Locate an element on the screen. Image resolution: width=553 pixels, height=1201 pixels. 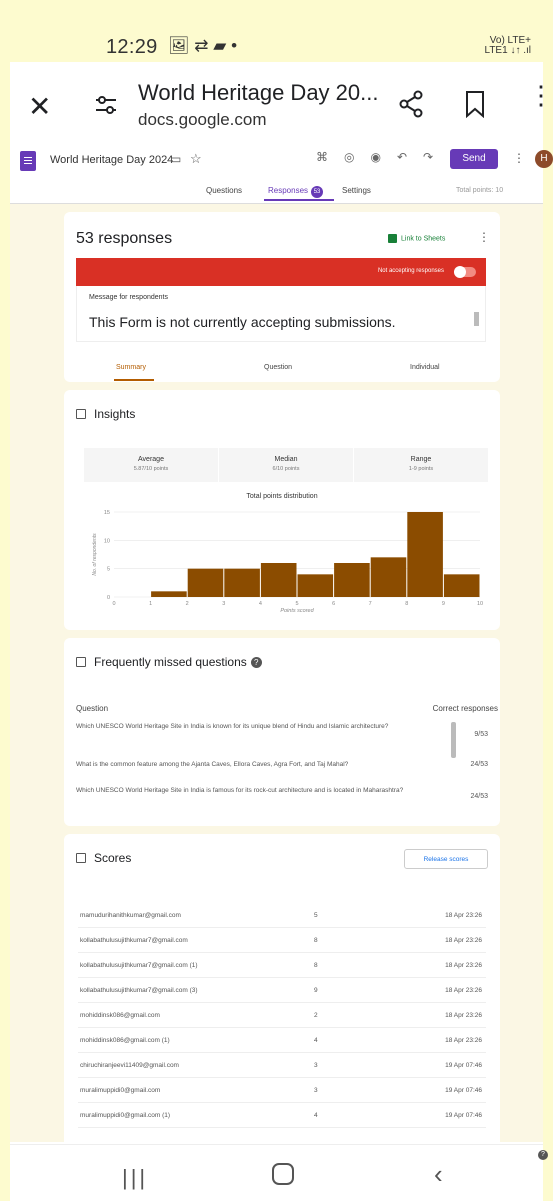
tab-individual: Individual is located at coordinates (425, 367).